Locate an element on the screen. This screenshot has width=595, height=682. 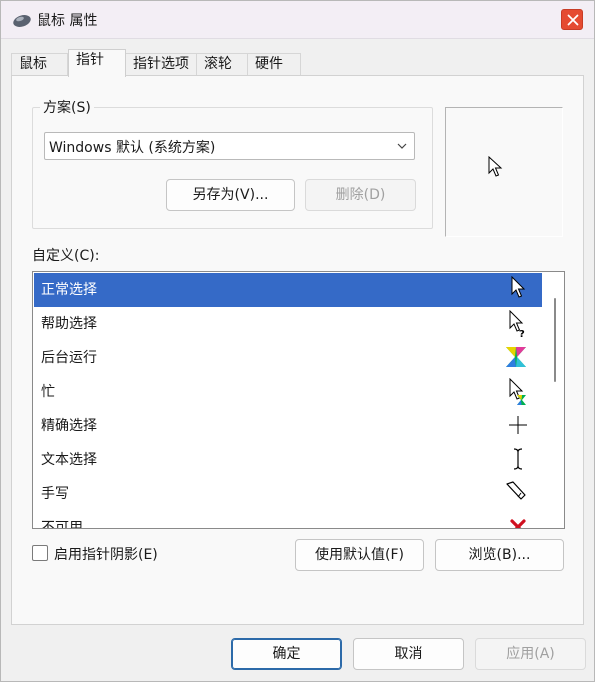
list-item-label: 文本选择 is located at coordinates (69, 460).